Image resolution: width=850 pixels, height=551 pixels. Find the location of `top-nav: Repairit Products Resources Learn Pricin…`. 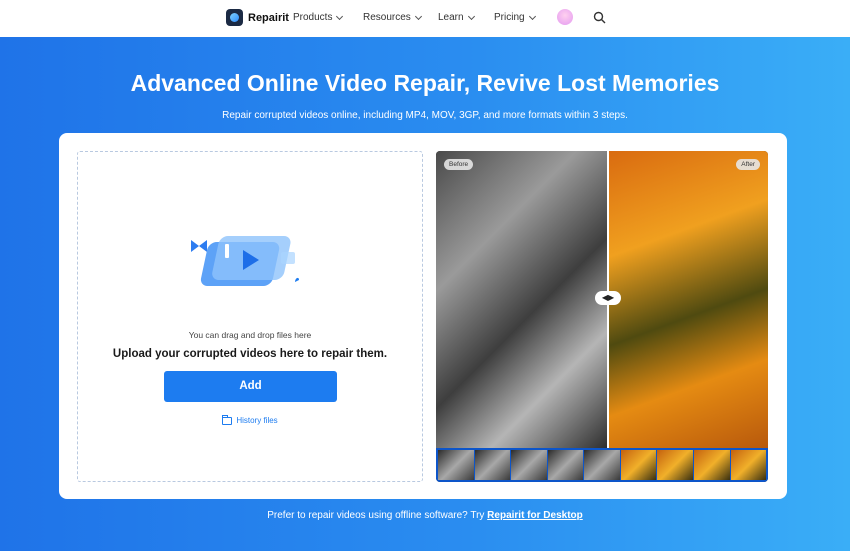

top-nav: Repairit Products Resources Learn Pricin… is located at coordinates (425, 18).